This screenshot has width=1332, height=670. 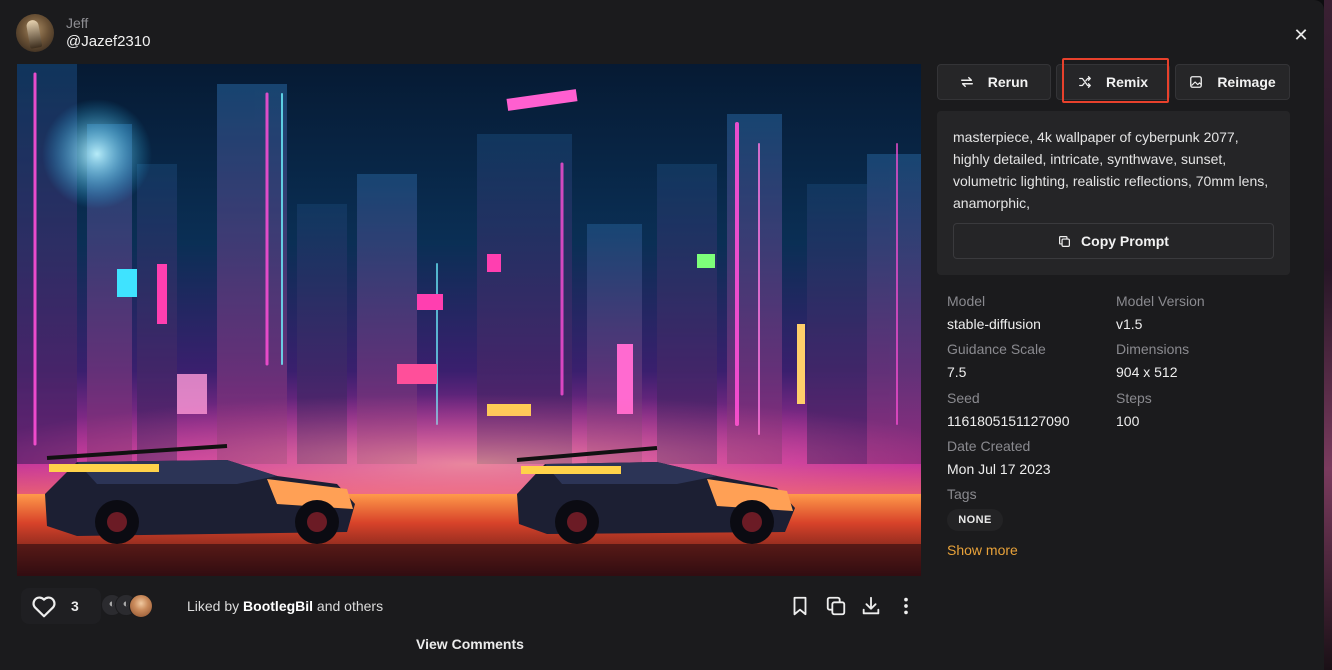 What do you see at coordinates (966, 82) in the screenshot?
I see `repeat-icon` at bounding box center [966, 82].